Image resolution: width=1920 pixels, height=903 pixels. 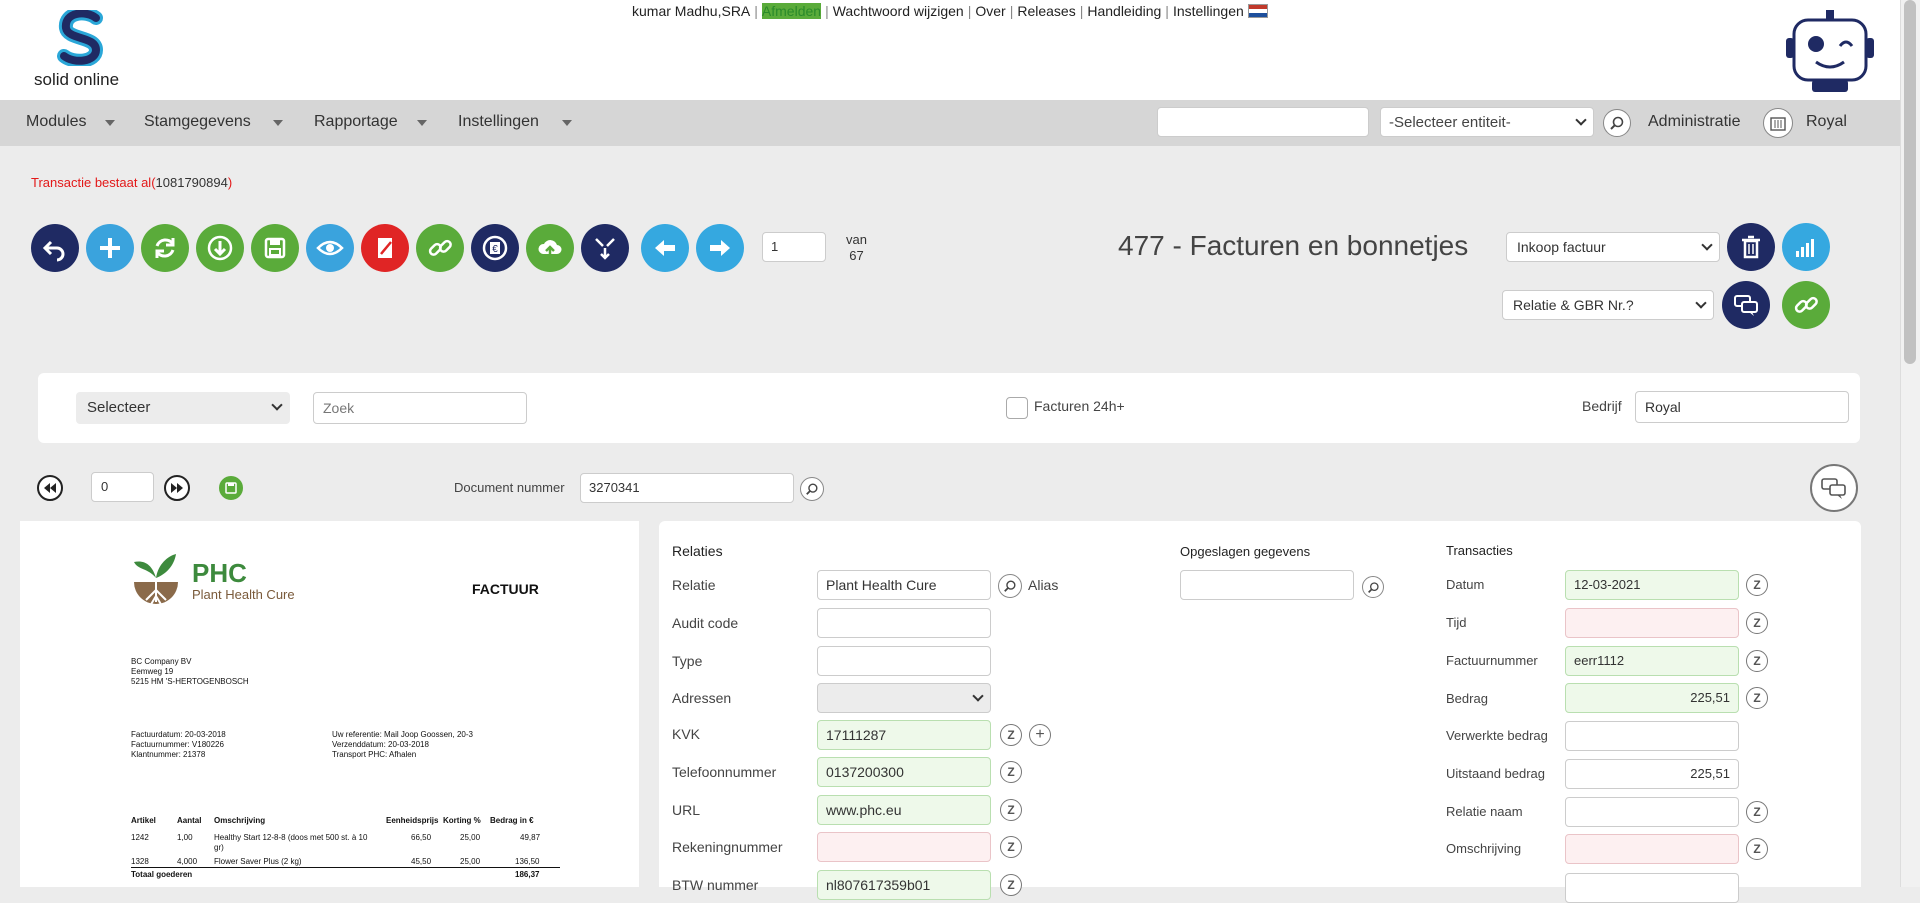 What do you see at coordinates (794, 247) in the screenshot?
I see `page-number-input: 1` at bounding box center [794, 247].